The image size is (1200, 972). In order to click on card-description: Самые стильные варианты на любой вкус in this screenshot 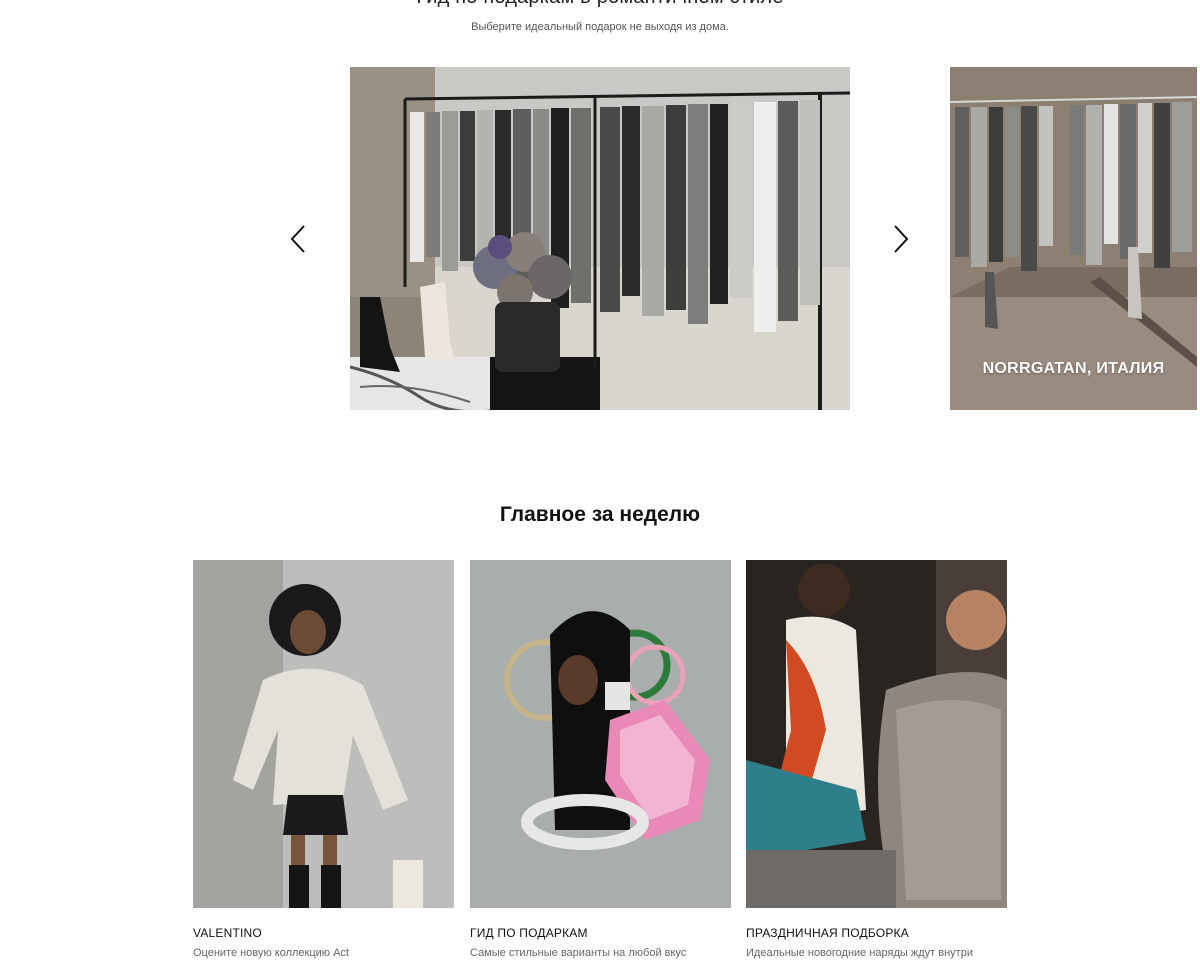, I will do `click(578, 953)`.